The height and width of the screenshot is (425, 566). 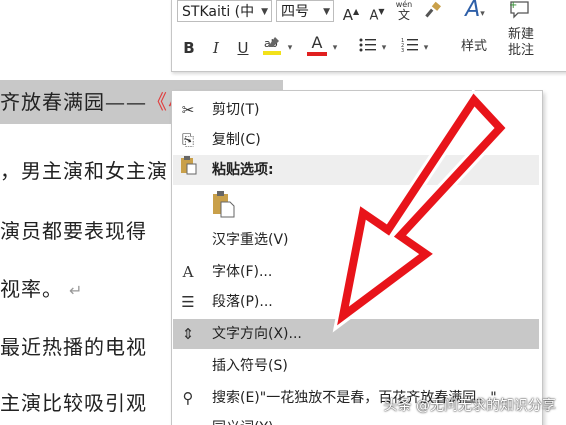 I want to click on doc-line-text: 视率。, so click(x=31, y=289).